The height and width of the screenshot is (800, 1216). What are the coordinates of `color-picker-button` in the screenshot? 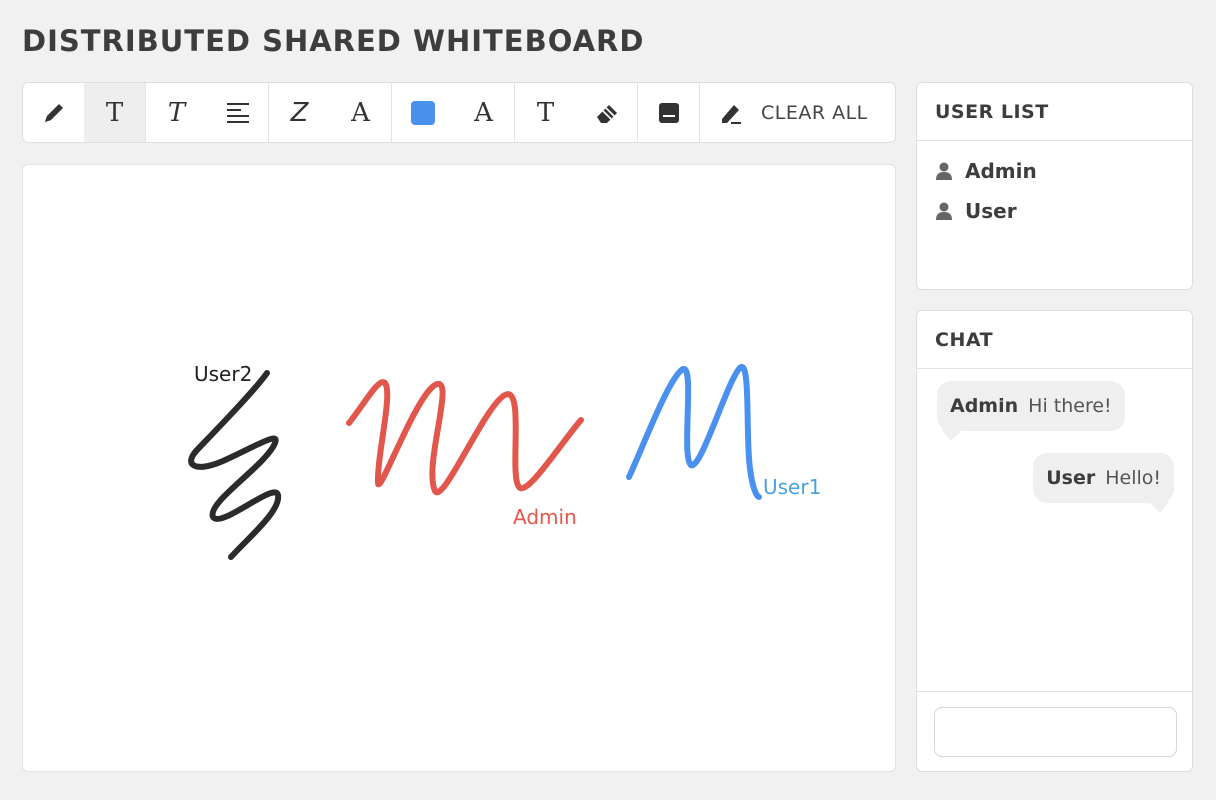 It's located at (422, 112).